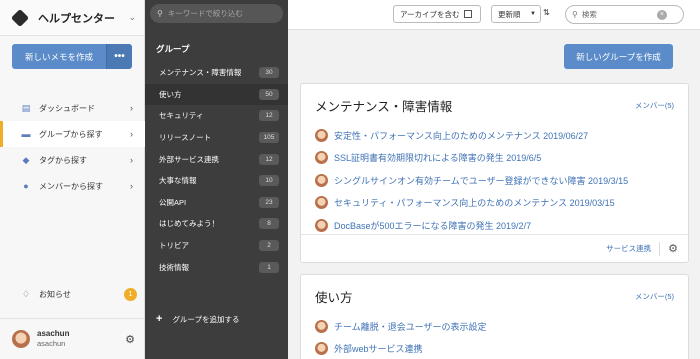 This screenshot has width=700, height=359. I want to click on user-id: asachun, so click(51, 343).